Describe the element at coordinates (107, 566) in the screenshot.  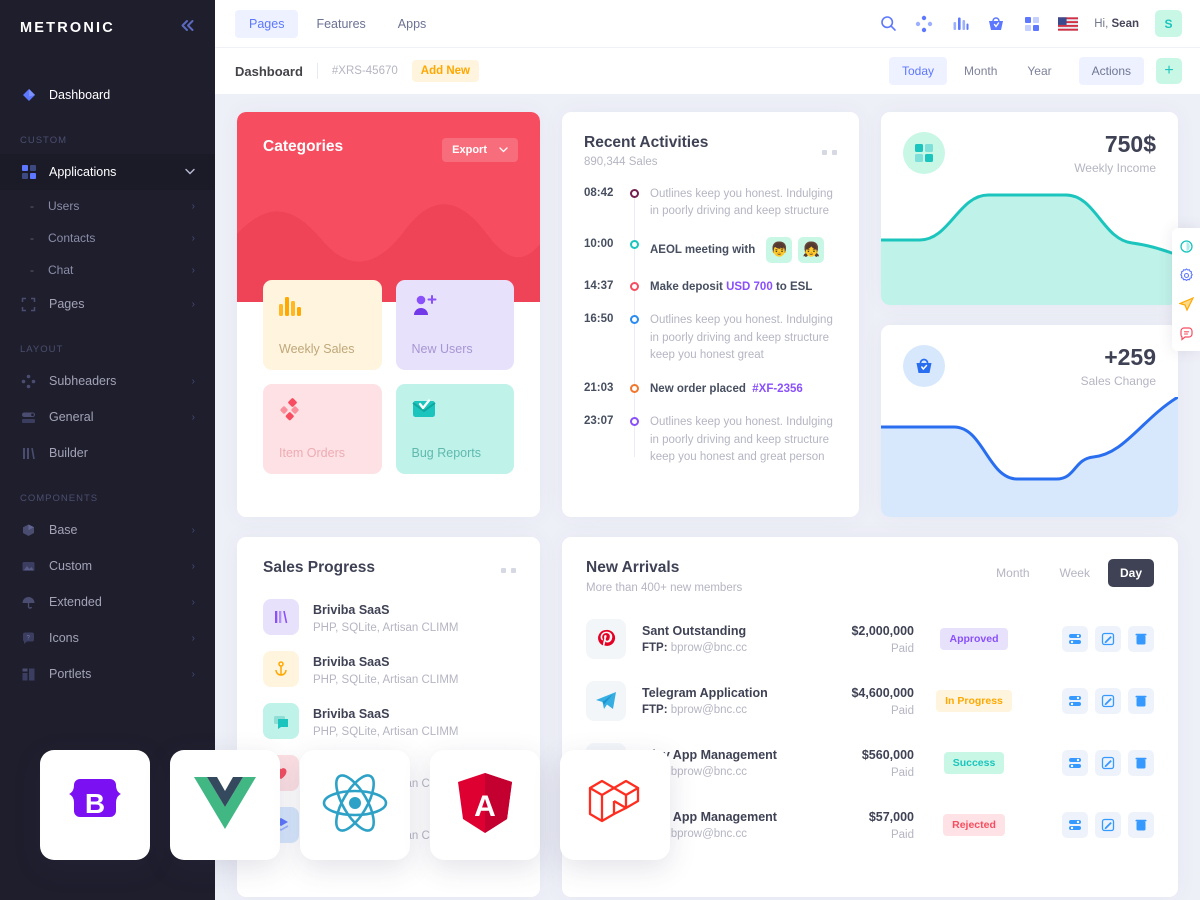
I see `sidebar-item-custom: Custom ›` at that location.